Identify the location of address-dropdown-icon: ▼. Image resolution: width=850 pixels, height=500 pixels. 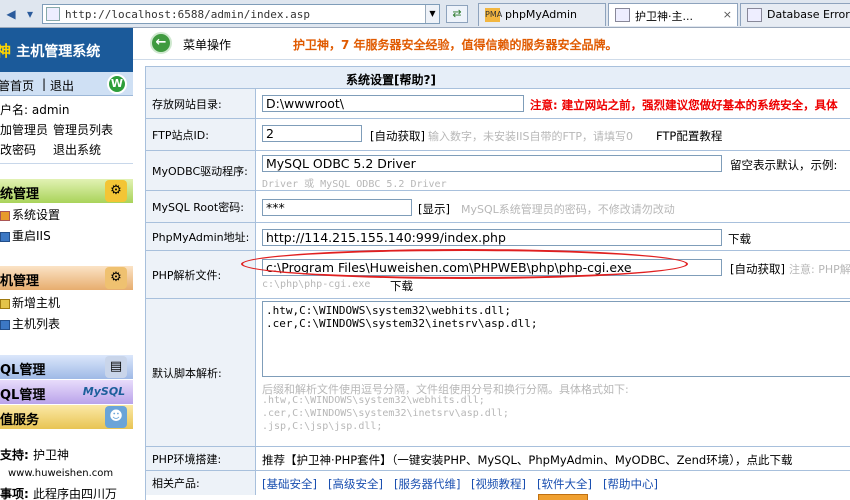
(432, 14).